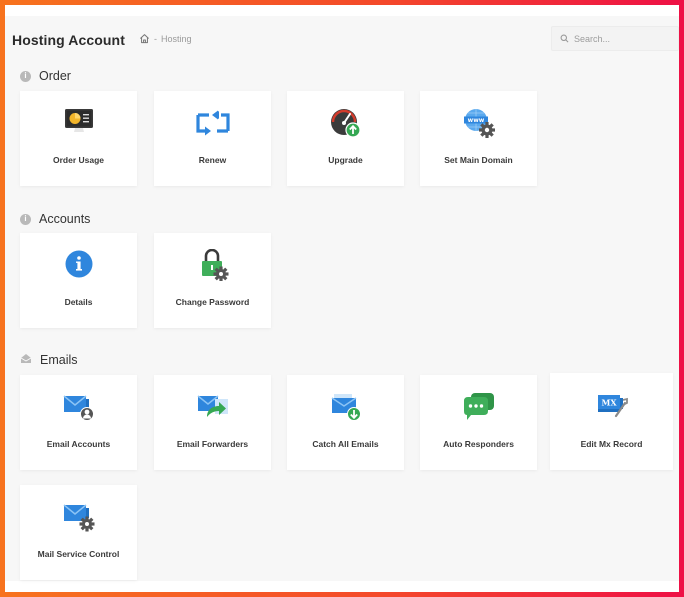  I want to click on renew-arrows-icon, so click(213, 123).